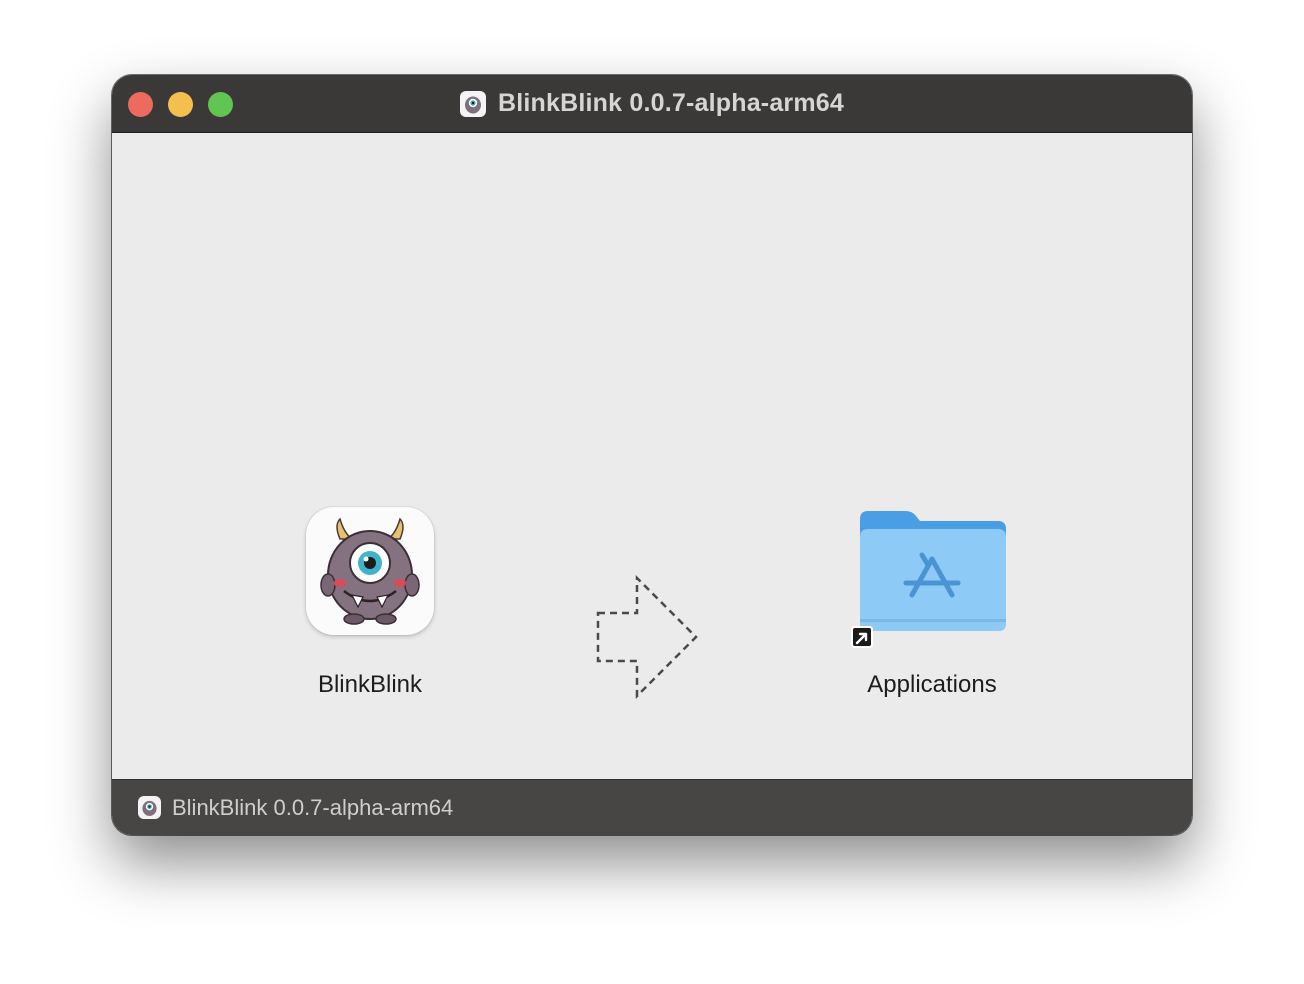  Describe the element at coordinates (220, 104) in the screenshot. I see `zoom-button` at that location.